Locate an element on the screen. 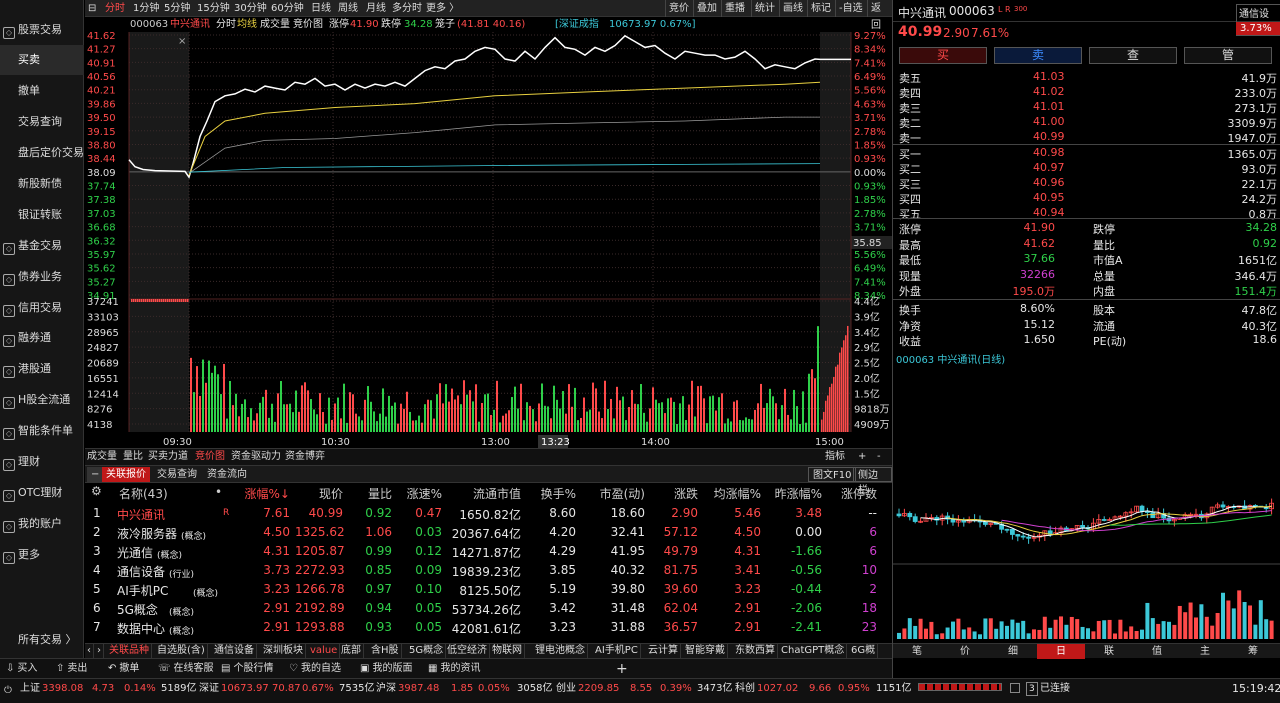  action-7: ▦ 我的资讯 is located at coordinates (454, 669).